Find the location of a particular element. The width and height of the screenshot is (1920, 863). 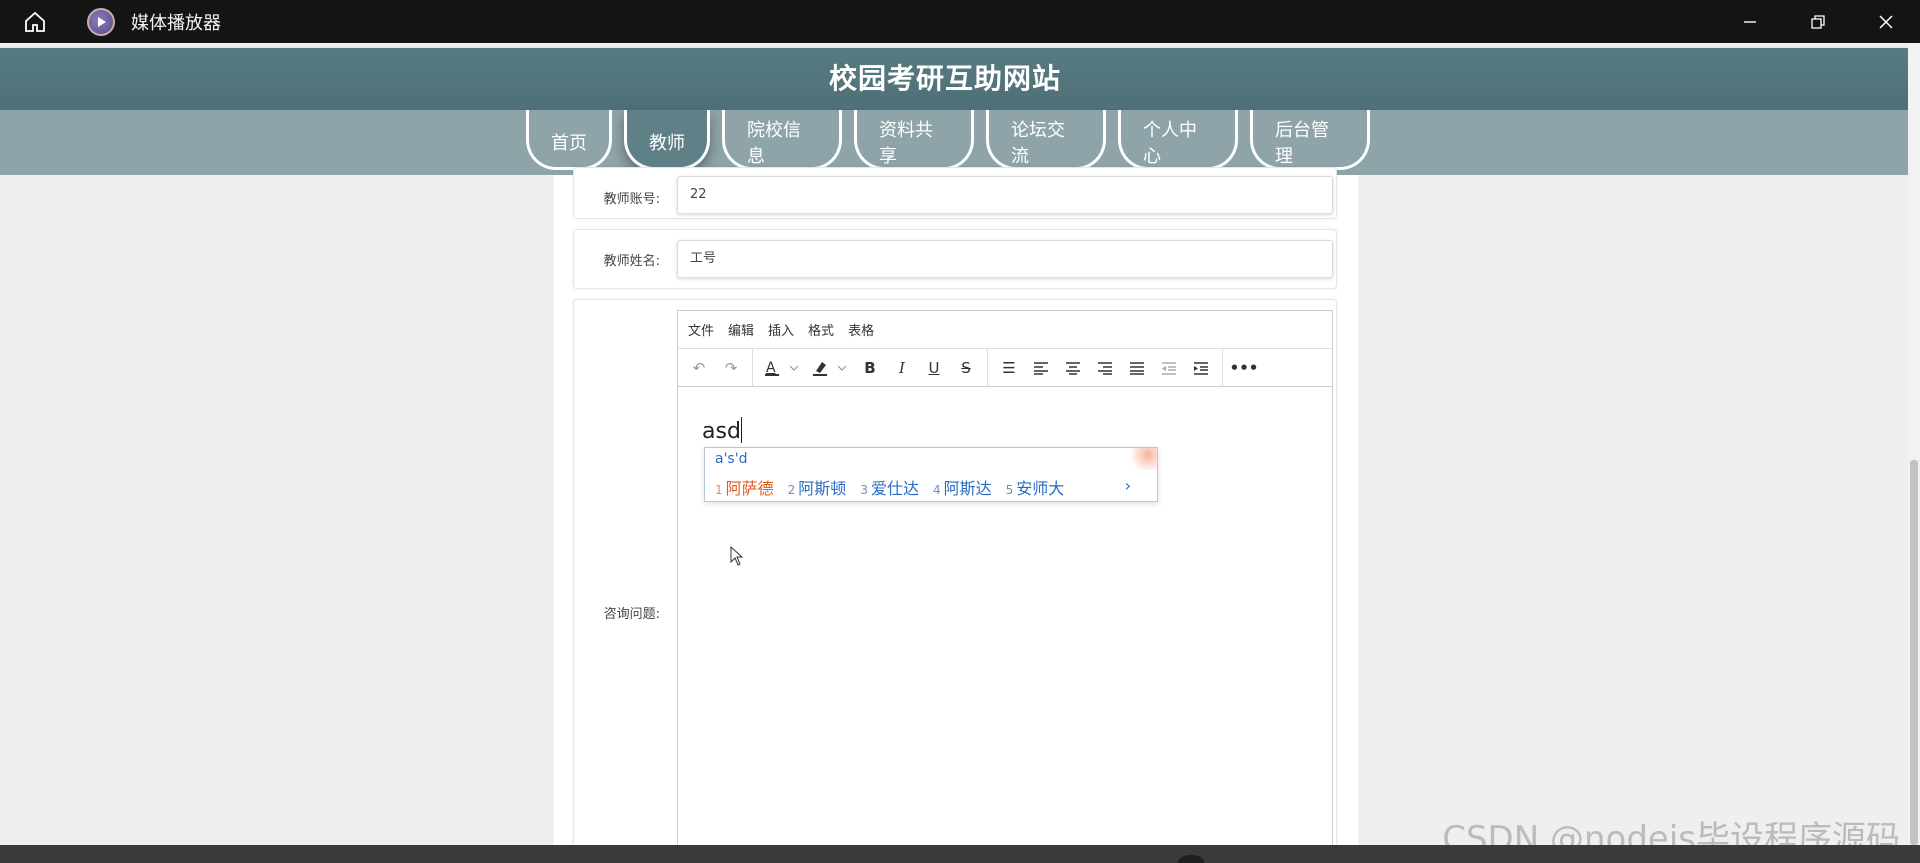

editor-toolbar: ↶ ↷ A B I U S ☰ ••• is located at coordinates (1005, 367).